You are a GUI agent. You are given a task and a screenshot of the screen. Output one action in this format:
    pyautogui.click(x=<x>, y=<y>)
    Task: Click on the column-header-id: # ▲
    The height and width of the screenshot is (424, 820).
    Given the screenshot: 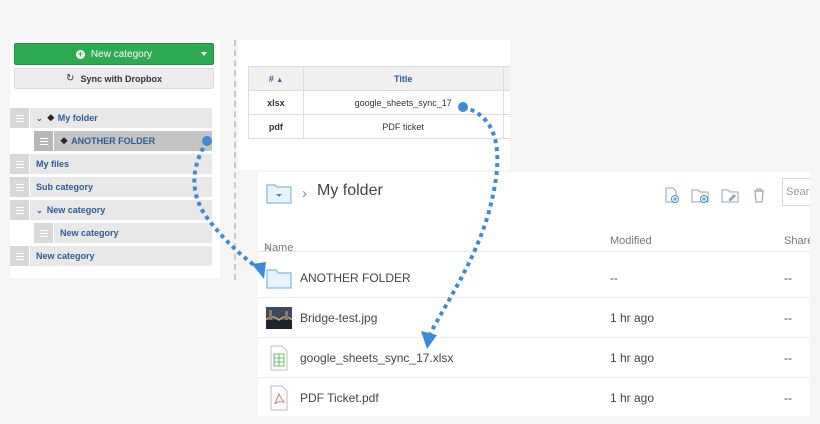 What is the action you would take?
    pyautogui.click(x=276, y=78)
    